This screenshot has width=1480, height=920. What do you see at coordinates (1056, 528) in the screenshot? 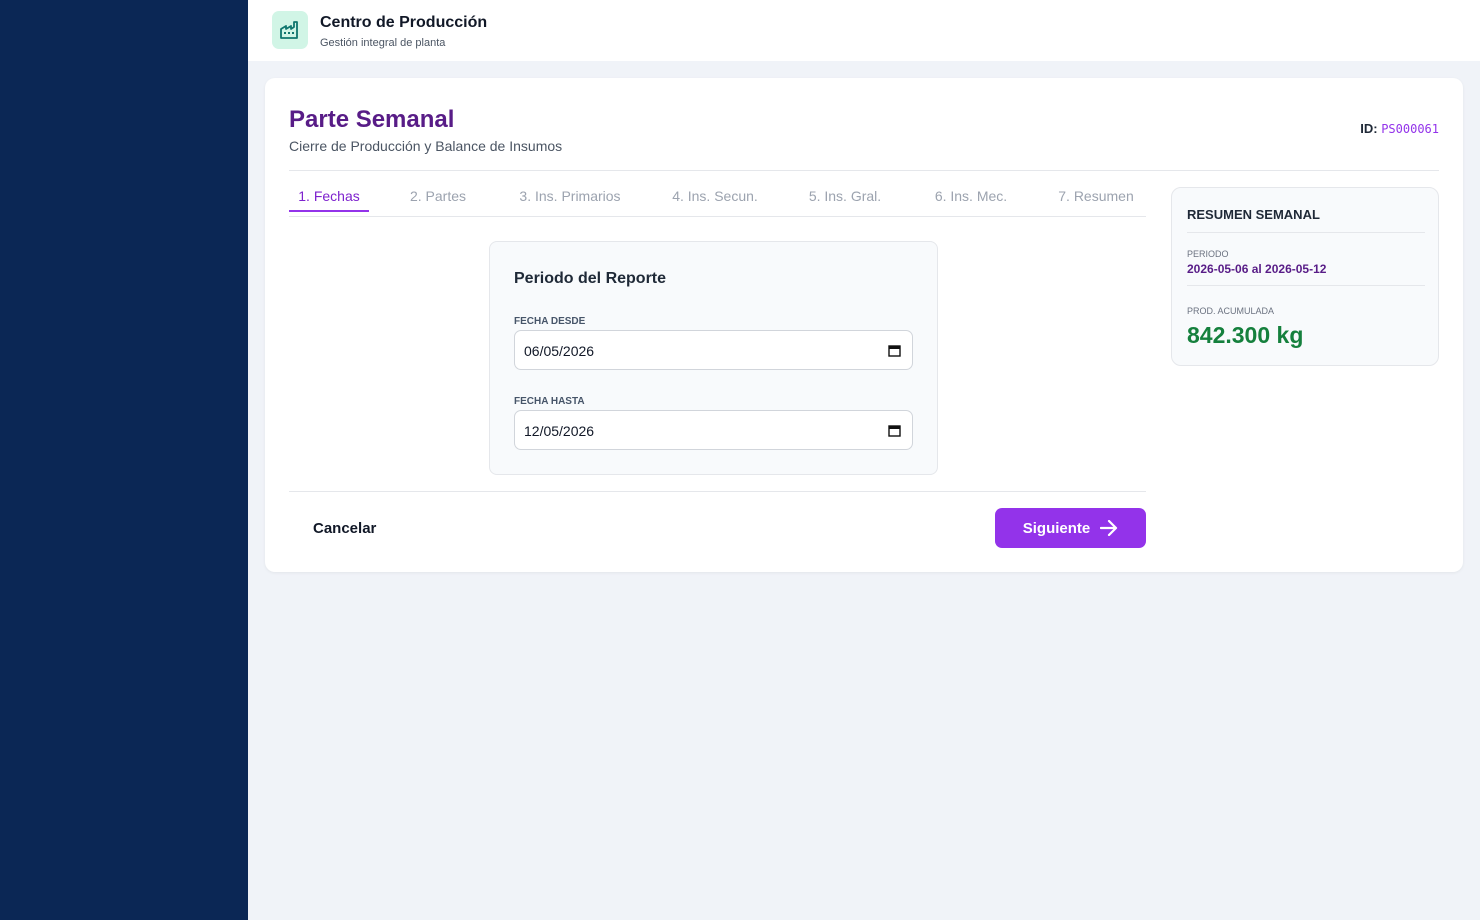
I see `next-button-label: Siguiente` at bounding box center [1056, 528].